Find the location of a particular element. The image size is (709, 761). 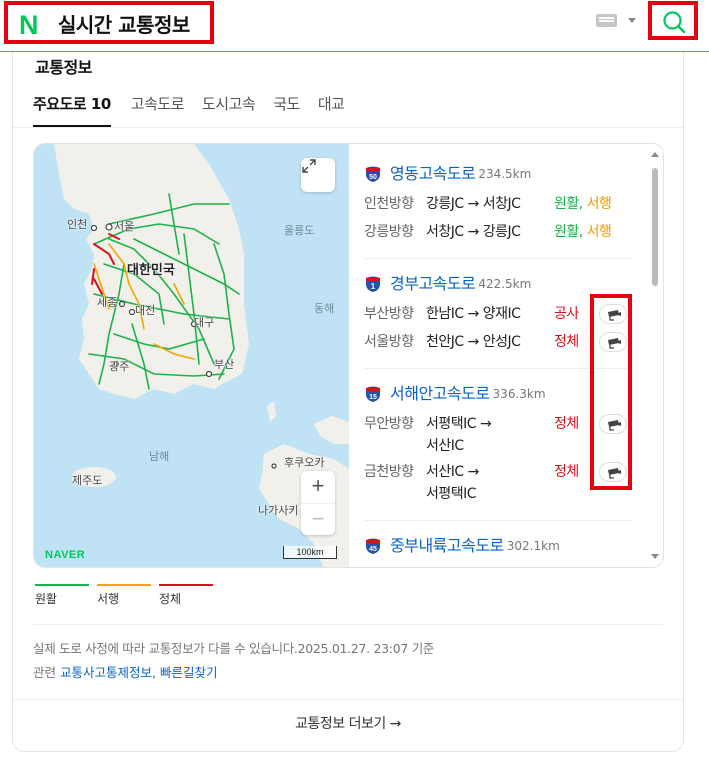

road-length: 234.5km is located at coordinates (505, 174).